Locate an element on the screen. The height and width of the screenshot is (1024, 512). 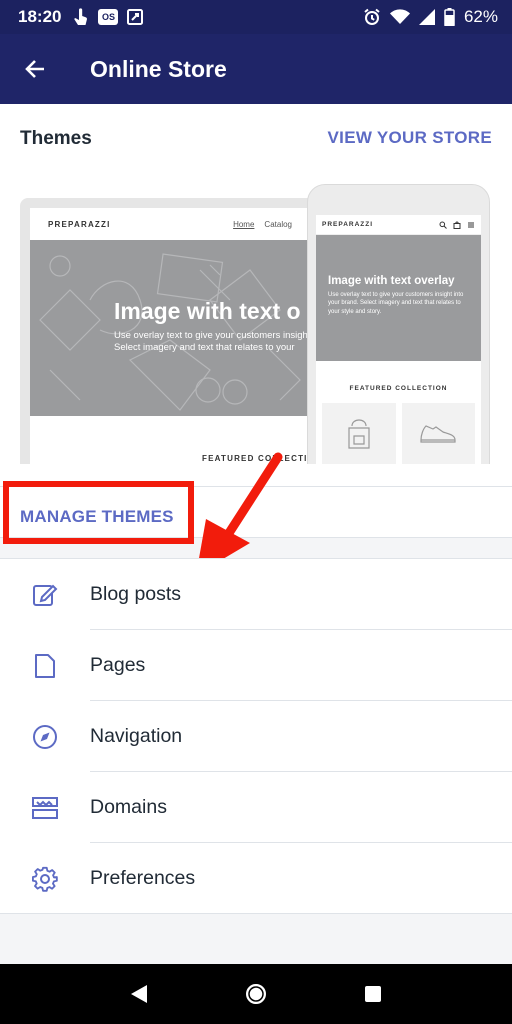
laptop-store-brand: PREPARAZZI is located at coordinates (79, 224).